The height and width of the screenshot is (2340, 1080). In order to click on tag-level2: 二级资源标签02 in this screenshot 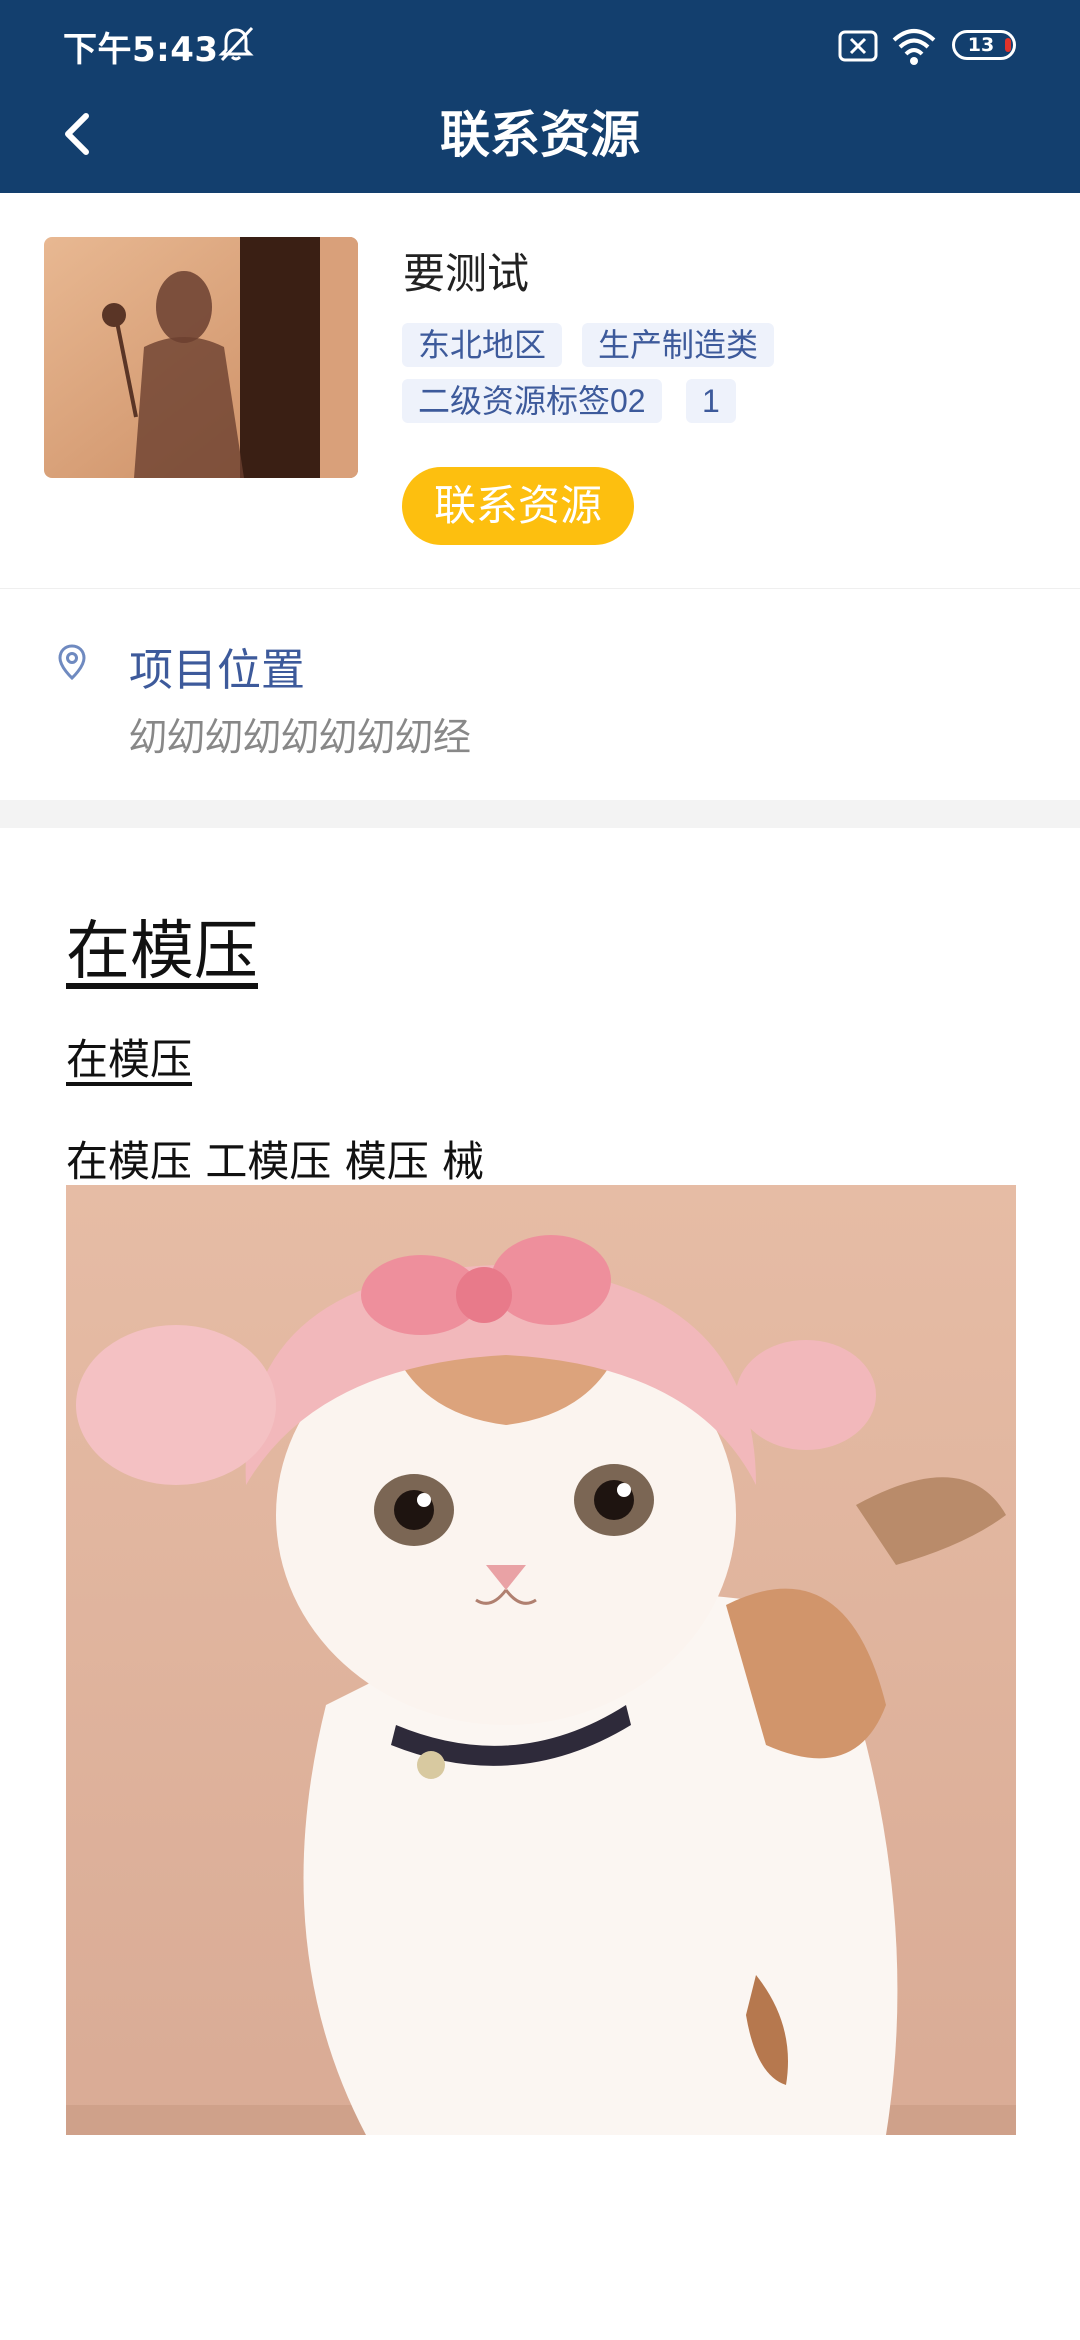, I will do `click(532, 401)`.